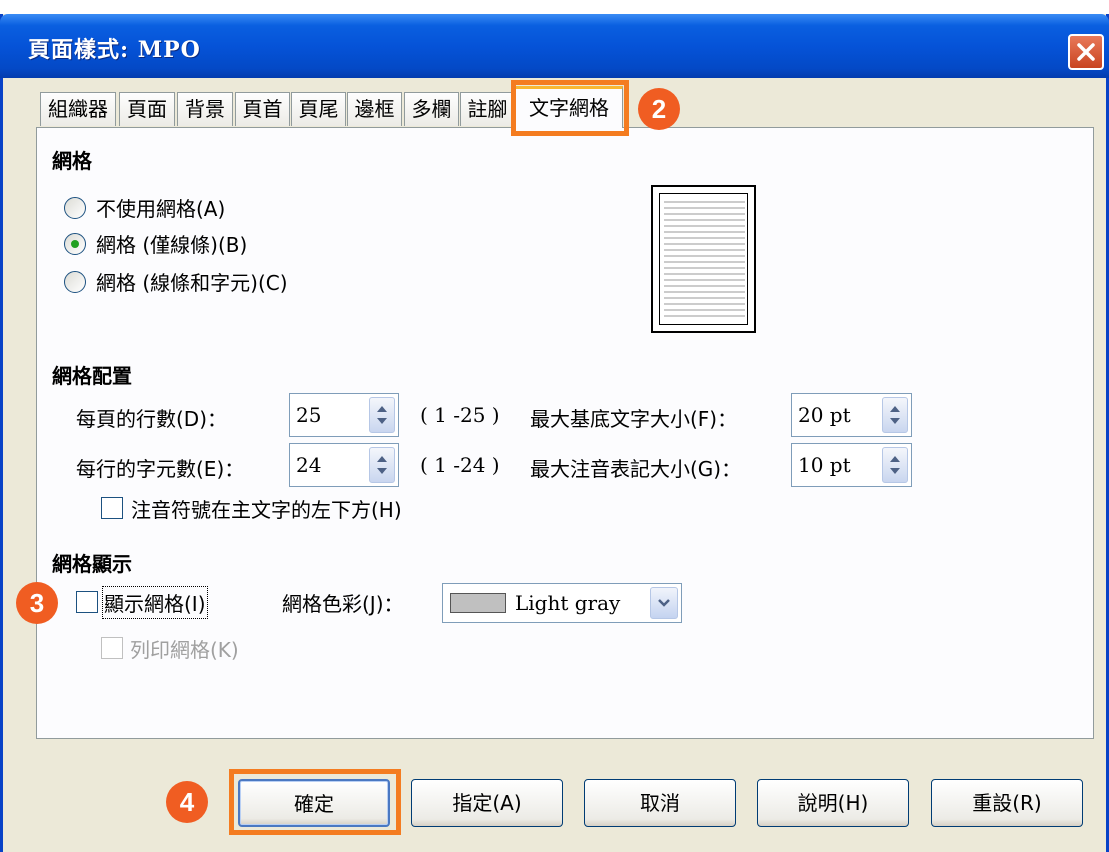 The height and width of the screenshot is (852, 1109). What do you see at coordinates (205, 109) in the screenshot?
I see `tab-background: 背景` at bounding box center [205, 109].